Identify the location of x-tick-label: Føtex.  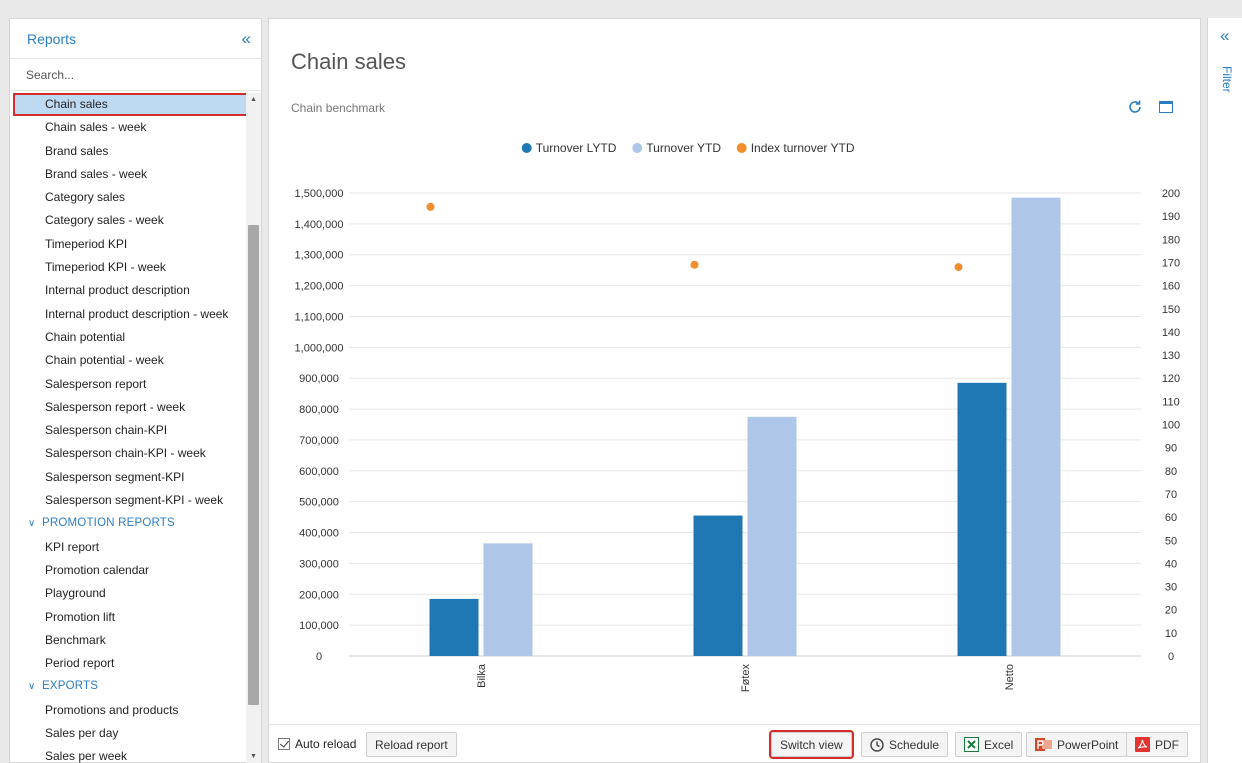
(746, 678).